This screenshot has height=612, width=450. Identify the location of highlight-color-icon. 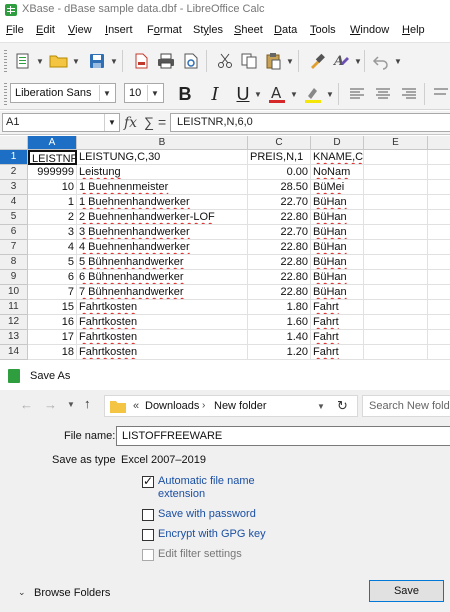
(313, 94).